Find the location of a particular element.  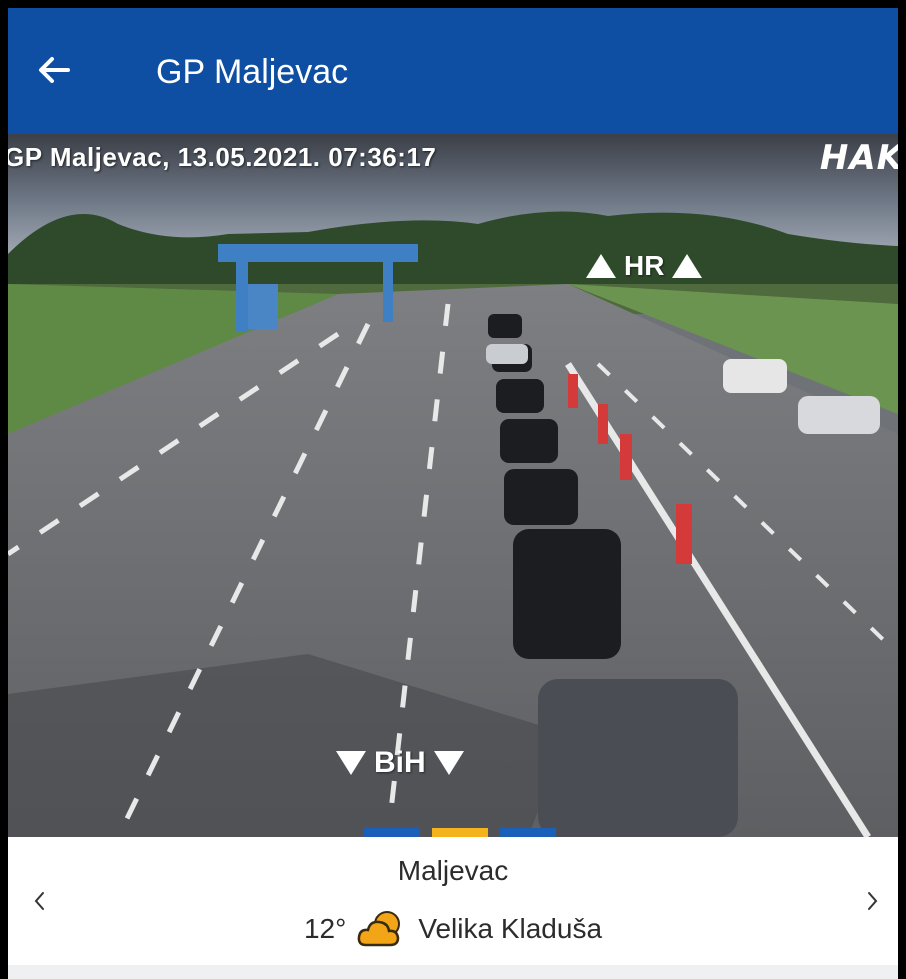

direction-bih-text: BiH is located at coordinates (400, 762).